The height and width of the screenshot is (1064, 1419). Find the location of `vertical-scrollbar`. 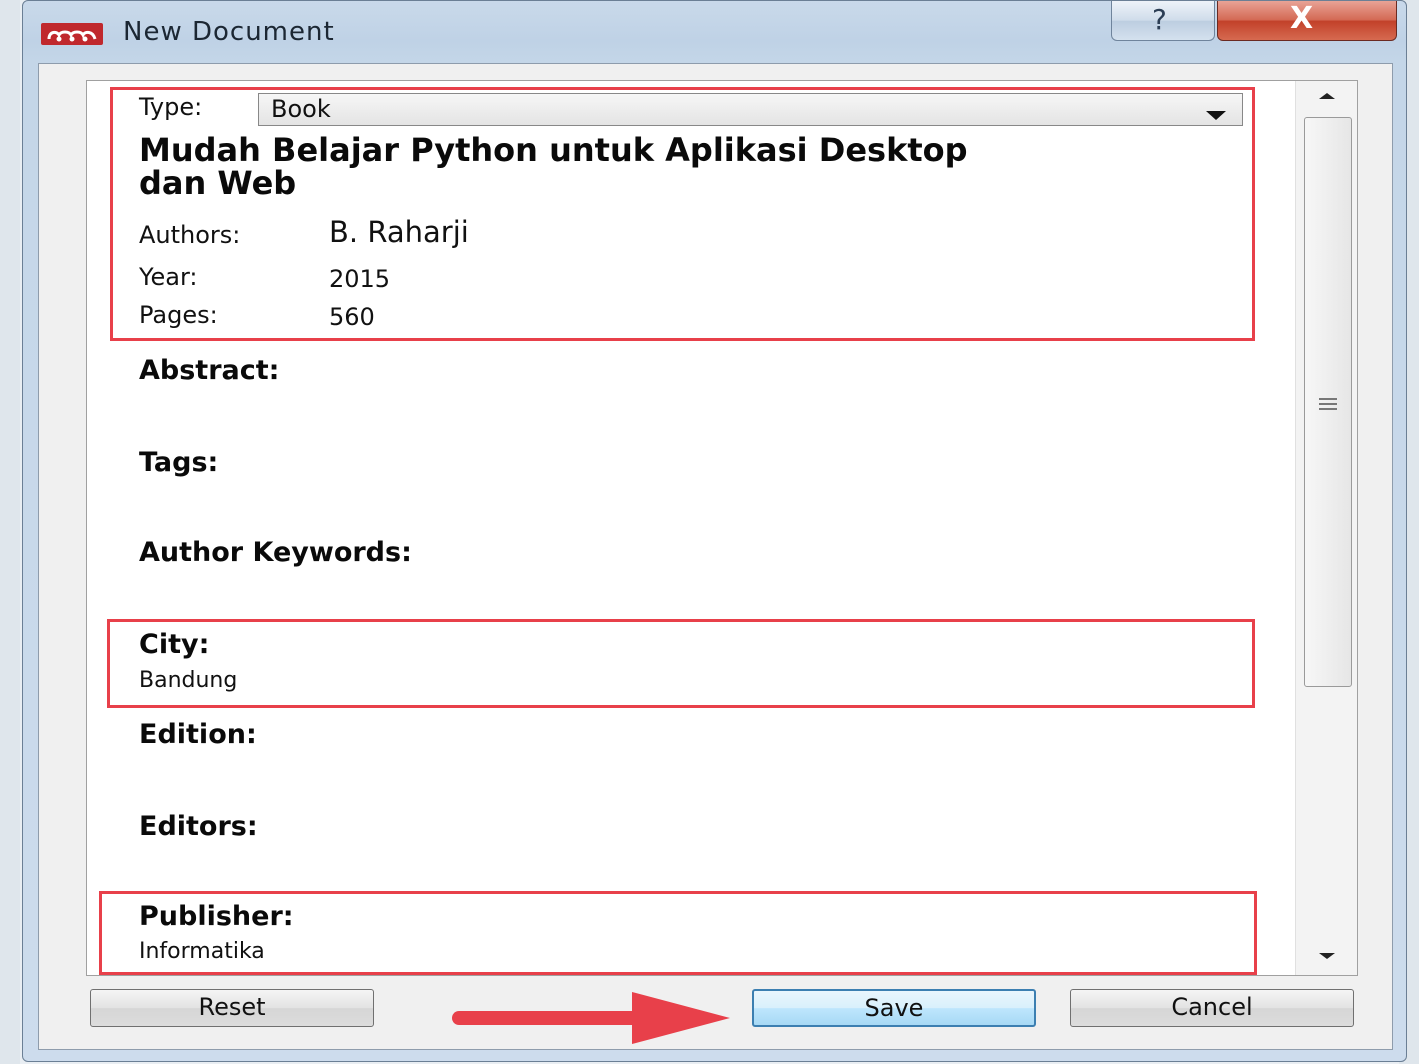

vertical-scrollbar is located at coordinates (1326, 528).